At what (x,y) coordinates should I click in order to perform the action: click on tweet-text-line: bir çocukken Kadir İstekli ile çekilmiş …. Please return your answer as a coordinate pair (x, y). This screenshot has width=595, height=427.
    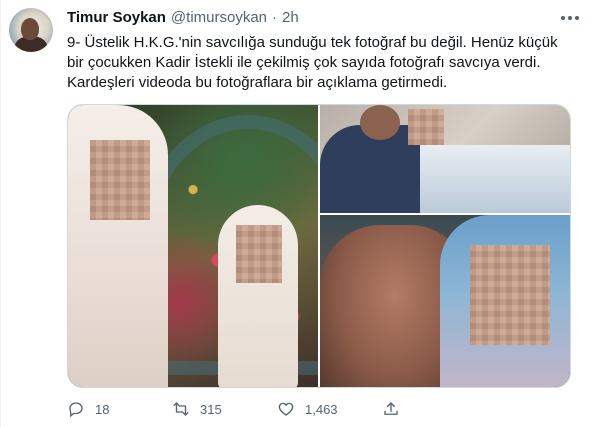
    Looking at the image, I should click on (304, 62).